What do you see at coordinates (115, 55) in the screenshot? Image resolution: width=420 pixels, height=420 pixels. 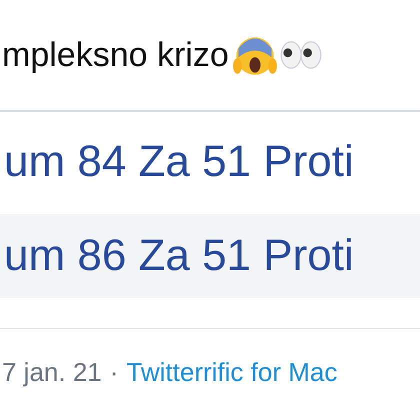 I see `tweet-text: mpleksno krizo` at bounding box center [115, 55].